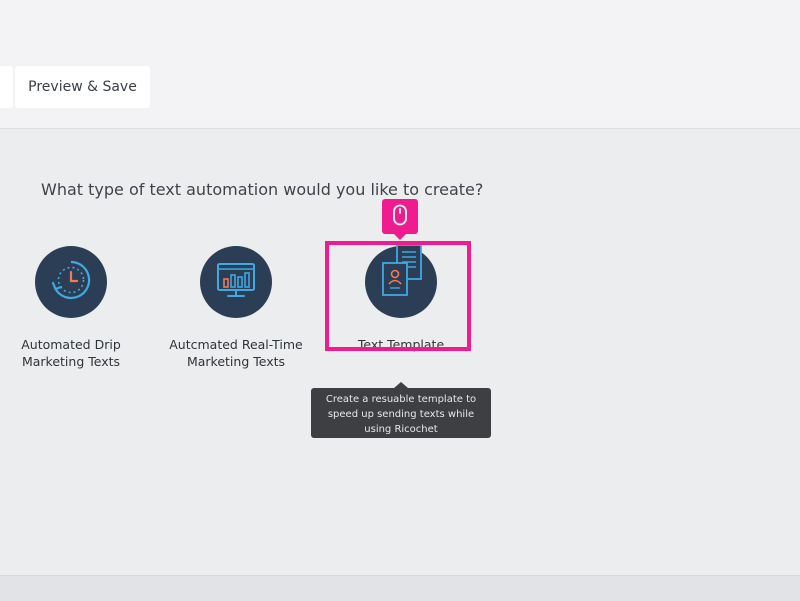 The height and width of the screenshot is (601, 800). Describe the element at coordinates (236, 344) in the screenshot. I see `option-label-line1: Autcmated Real-Time` at that location.